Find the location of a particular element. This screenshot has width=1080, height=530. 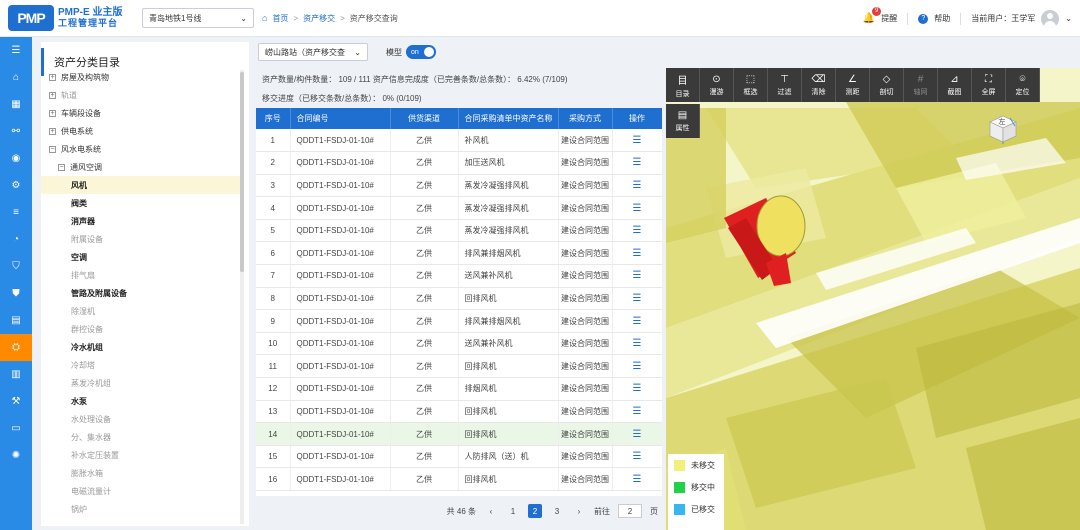

gear-icon: ⚙ is located at coordinates (16, 185).